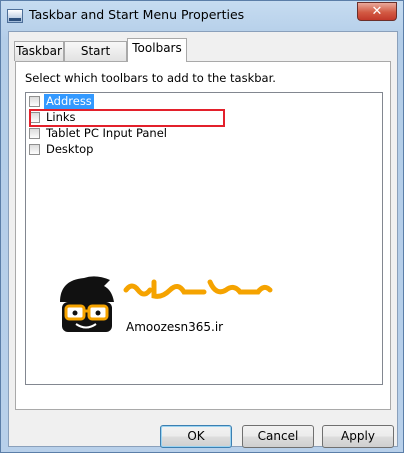 This screenshot has width=404, height=453. Describe the element at coordinates (34, 149) in the screenshot. I see `desktop-checkbox` at that location.